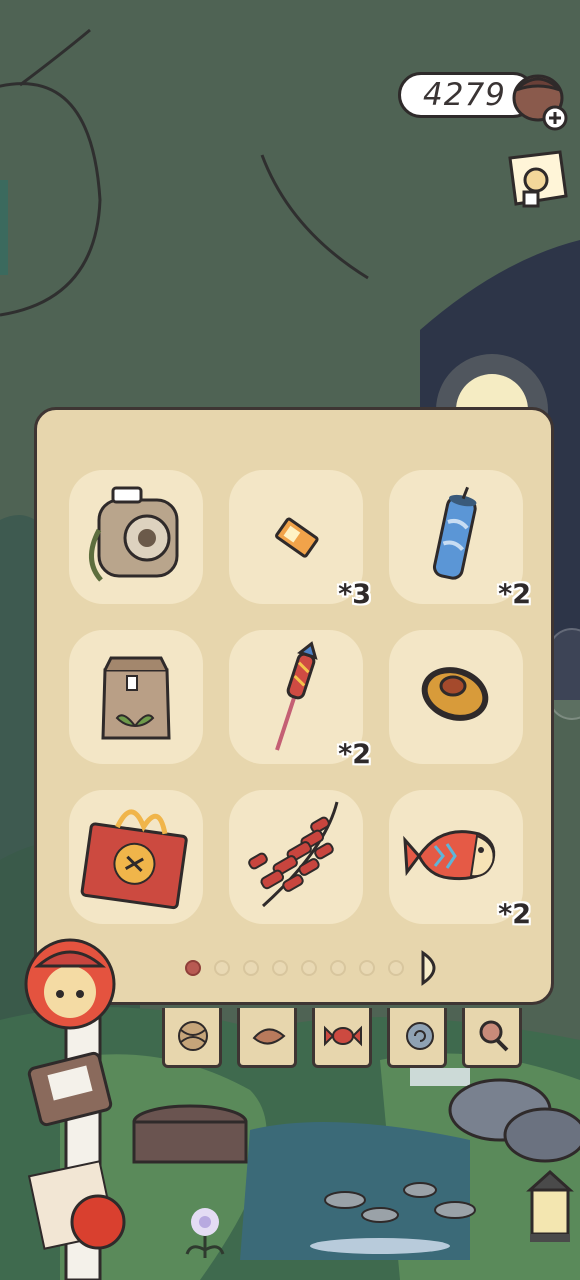 This screenshot has width=580, height=1280. What do you see at coordinates (300, 700) in the screenshot?
I see `inventory-slot-rocket: *2` at bounding box center [300, 700].